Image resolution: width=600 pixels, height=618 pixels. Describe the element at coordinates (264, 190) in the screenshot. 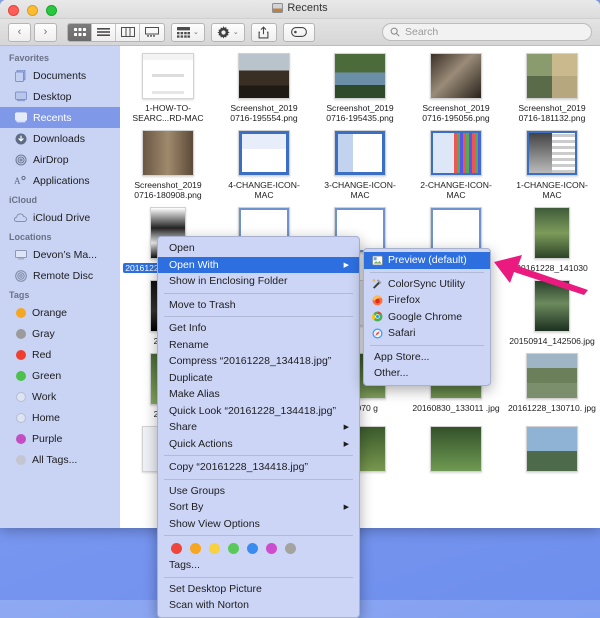

I see `file-name: 4-CHANGE-ICON-MAC` at that location.